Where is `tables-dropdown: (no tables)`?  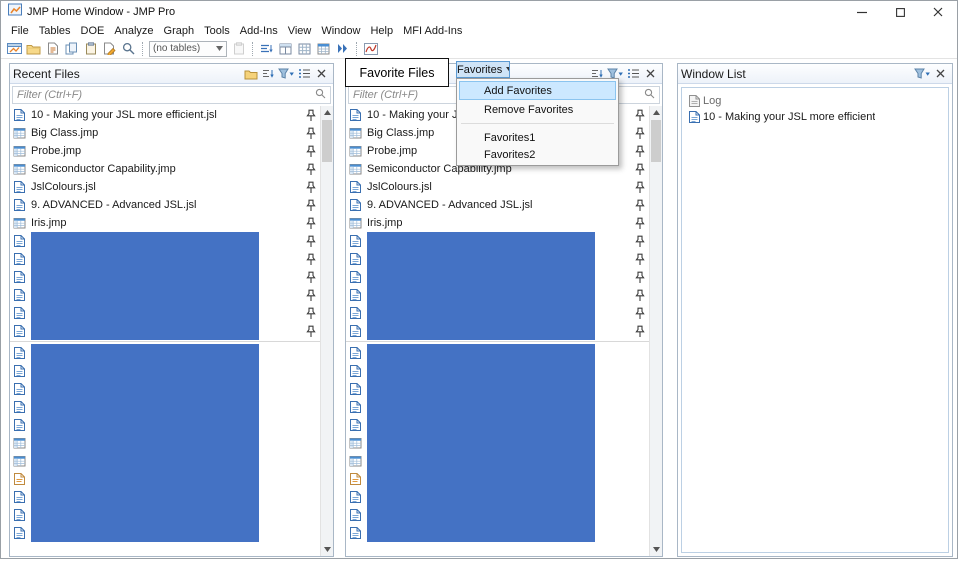 tables-dropdown: (no tables) is located at coordinates (188, 48).